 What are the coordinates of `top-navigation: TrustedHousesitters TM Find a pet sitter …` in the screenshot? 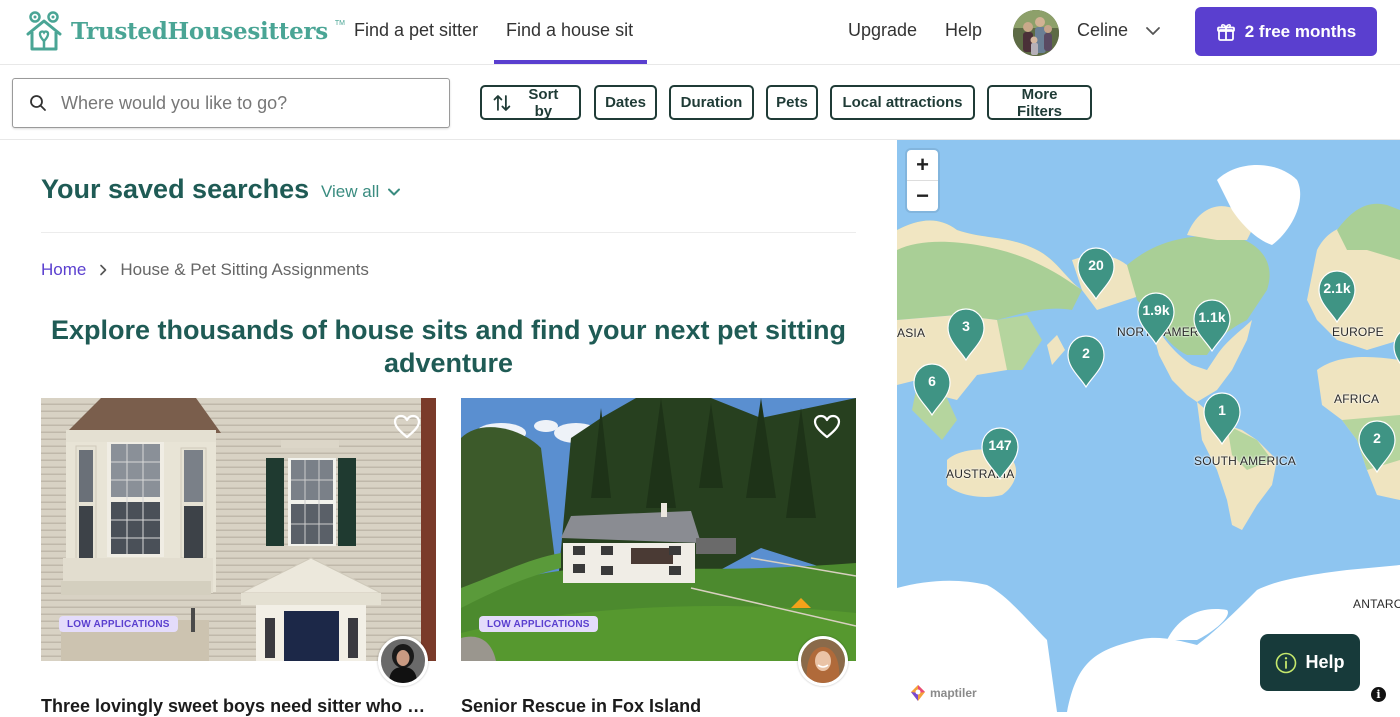 It's located at (700, 32).